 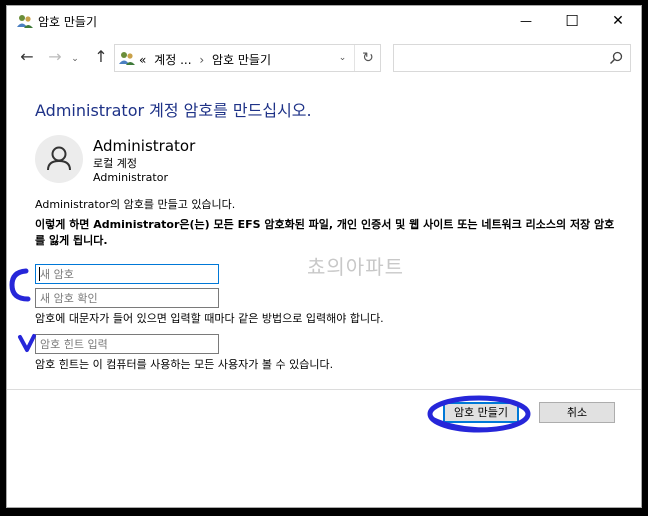 What do you see at coordinates (20, 285) in the screenshot?
I see `annotation-bracket-mark` at bounding box center [20, 285].